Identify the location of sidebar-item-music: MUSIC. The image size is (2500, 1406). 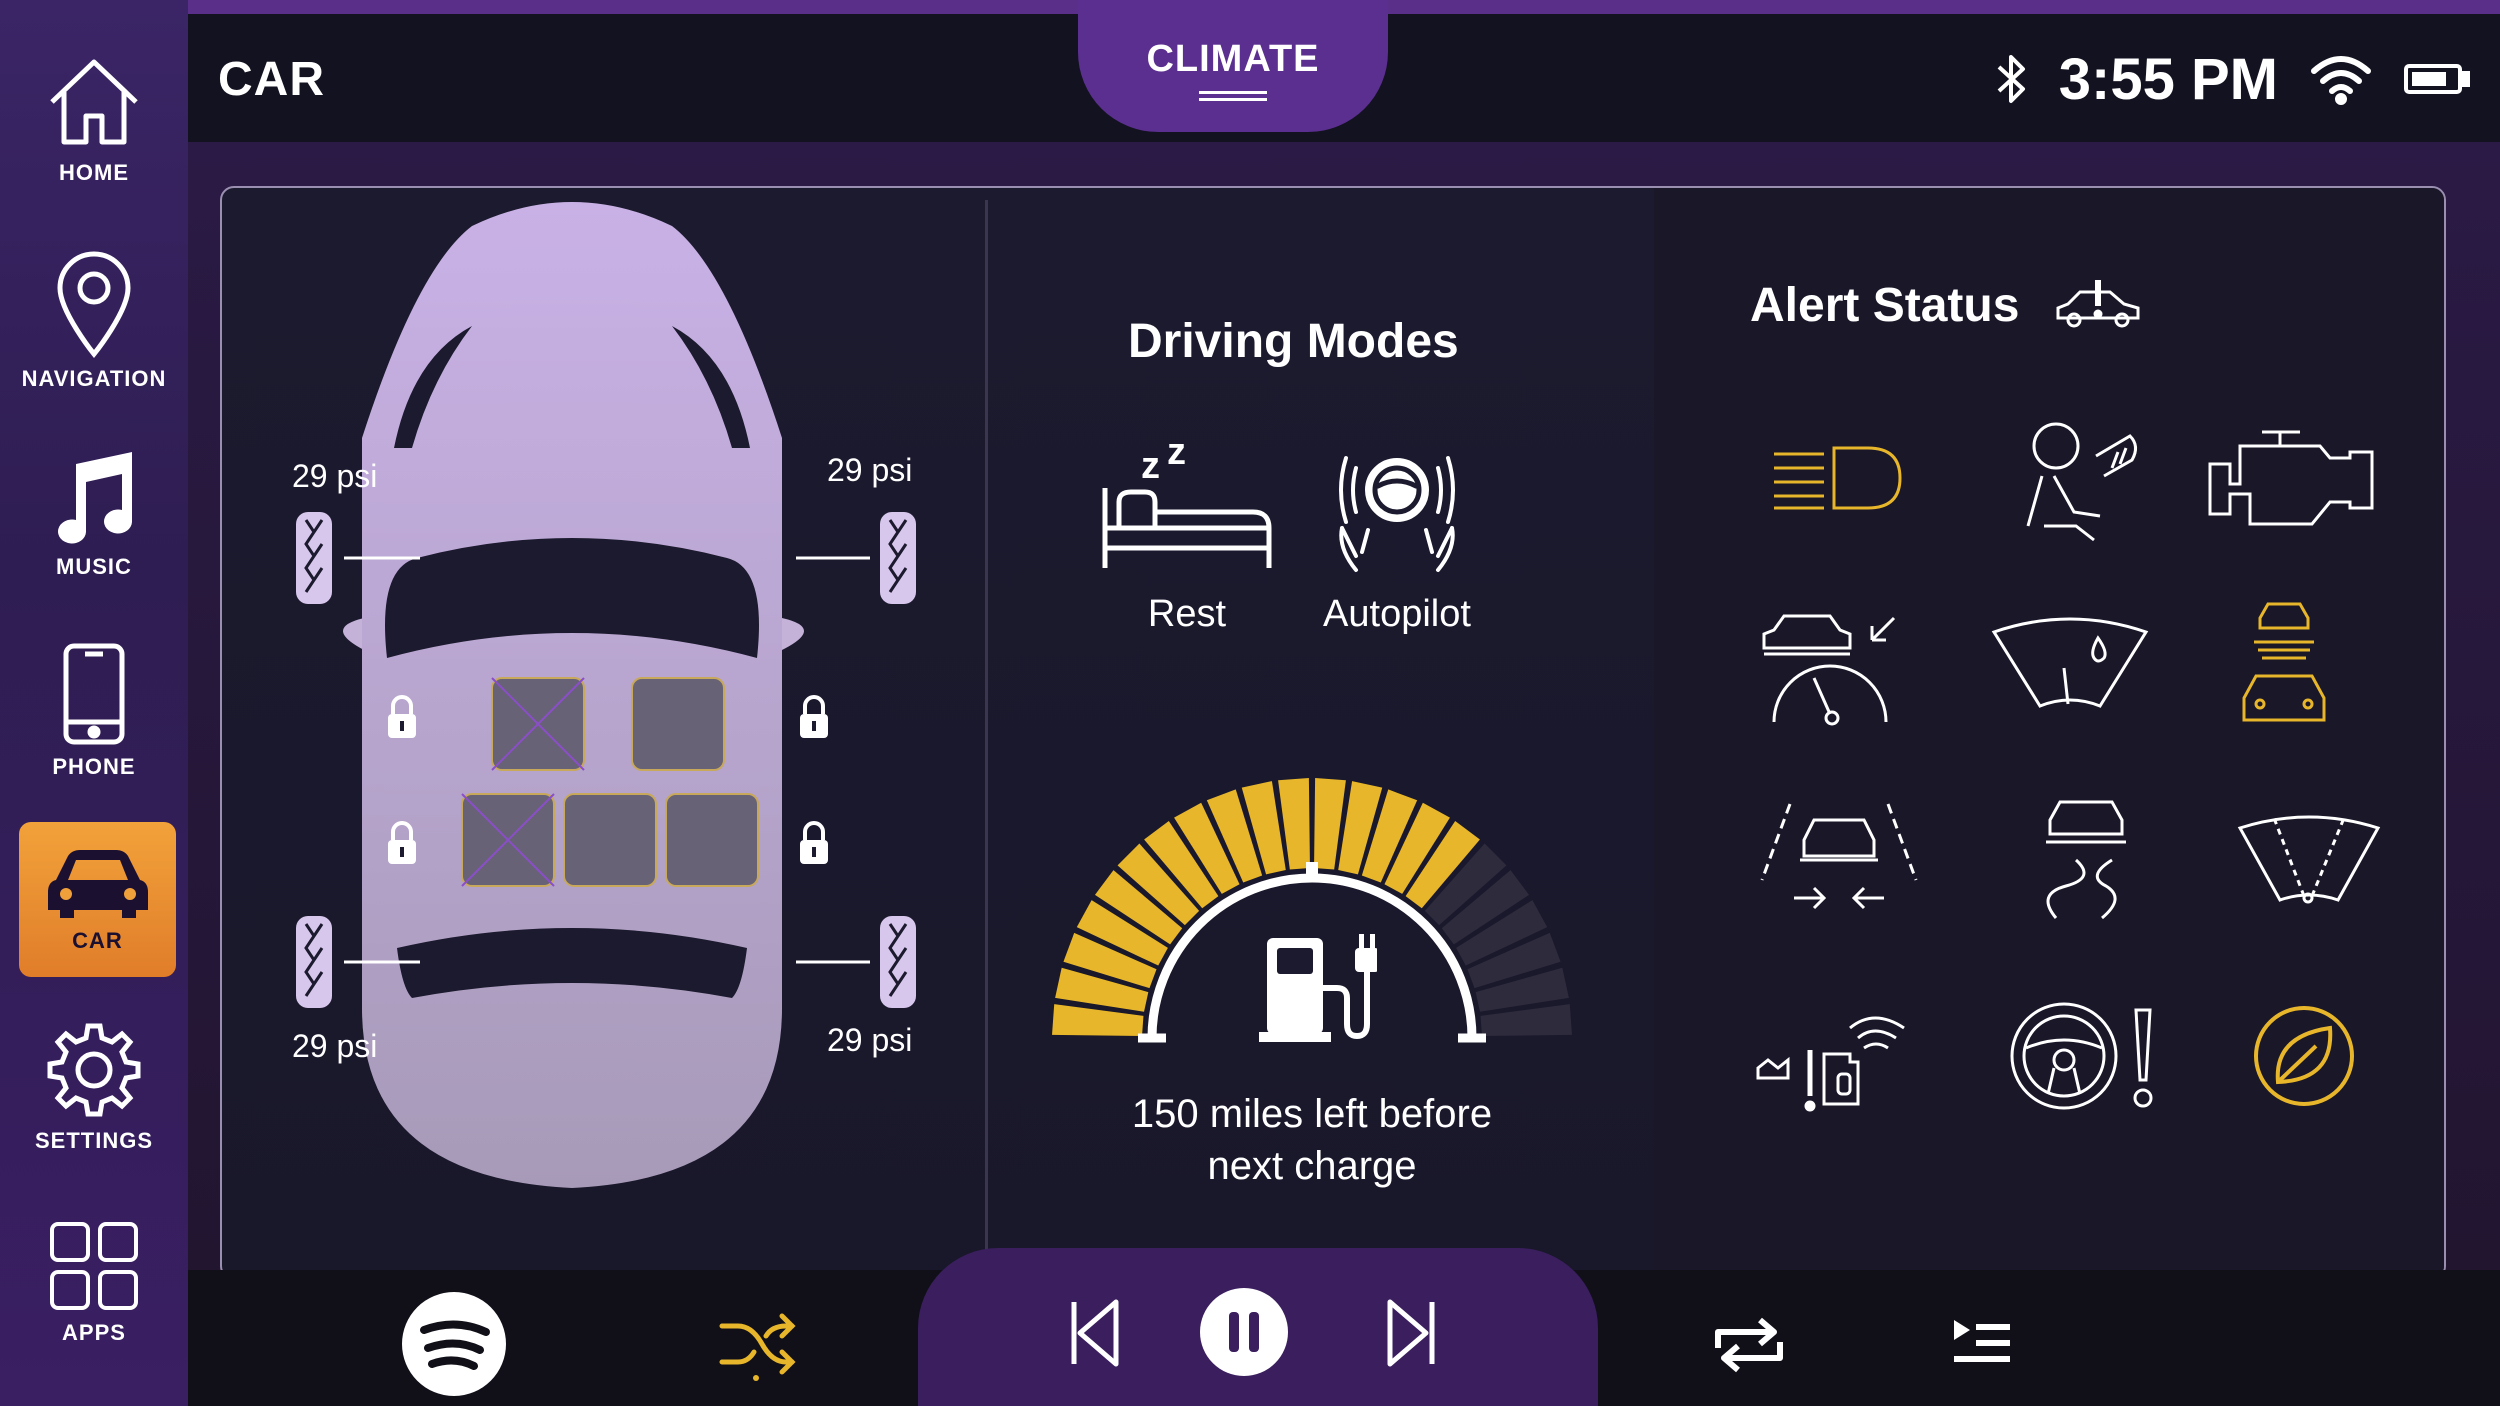
(94, 513).